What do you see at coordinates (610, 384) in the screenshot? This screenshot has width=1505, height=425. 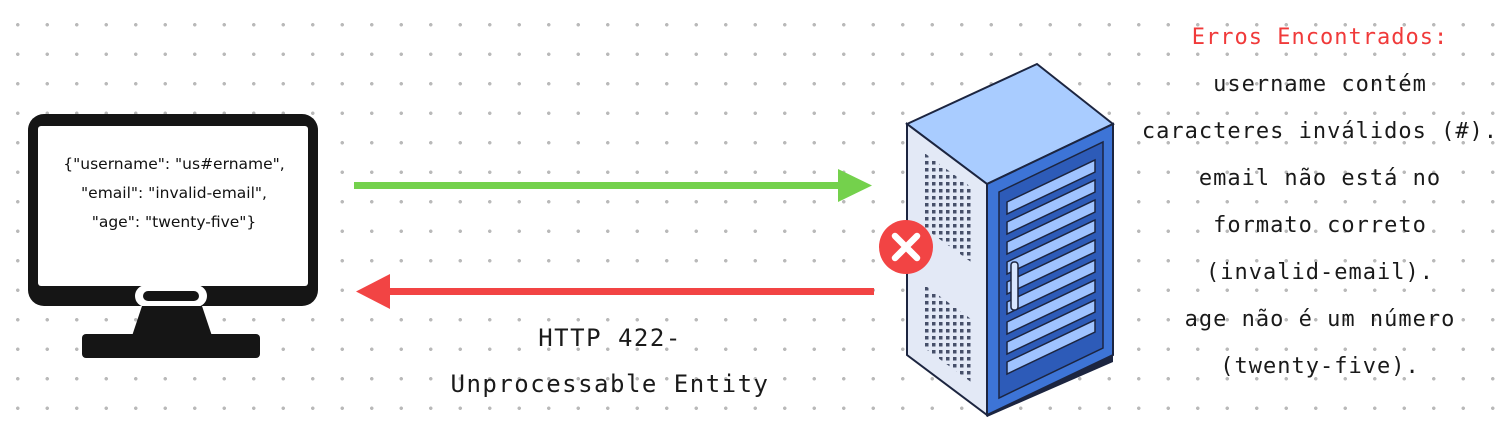 I see `status-line: Unprocessable Entity` at bounding box center [610, 384].